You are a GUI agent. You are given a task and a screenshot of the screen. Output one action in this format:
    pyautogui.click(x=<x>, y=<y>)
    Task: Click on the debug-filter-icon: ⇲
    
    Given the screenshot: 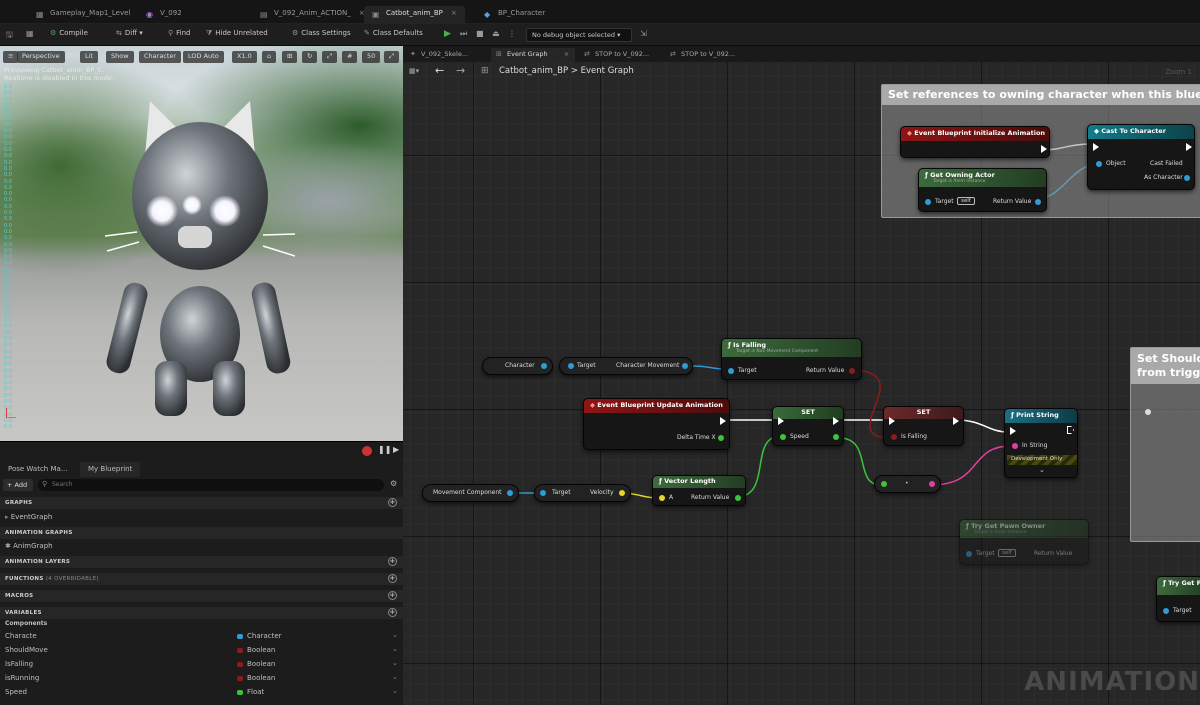 What is the action you would take?
    pyautogui.click(x=643, y=33)
    